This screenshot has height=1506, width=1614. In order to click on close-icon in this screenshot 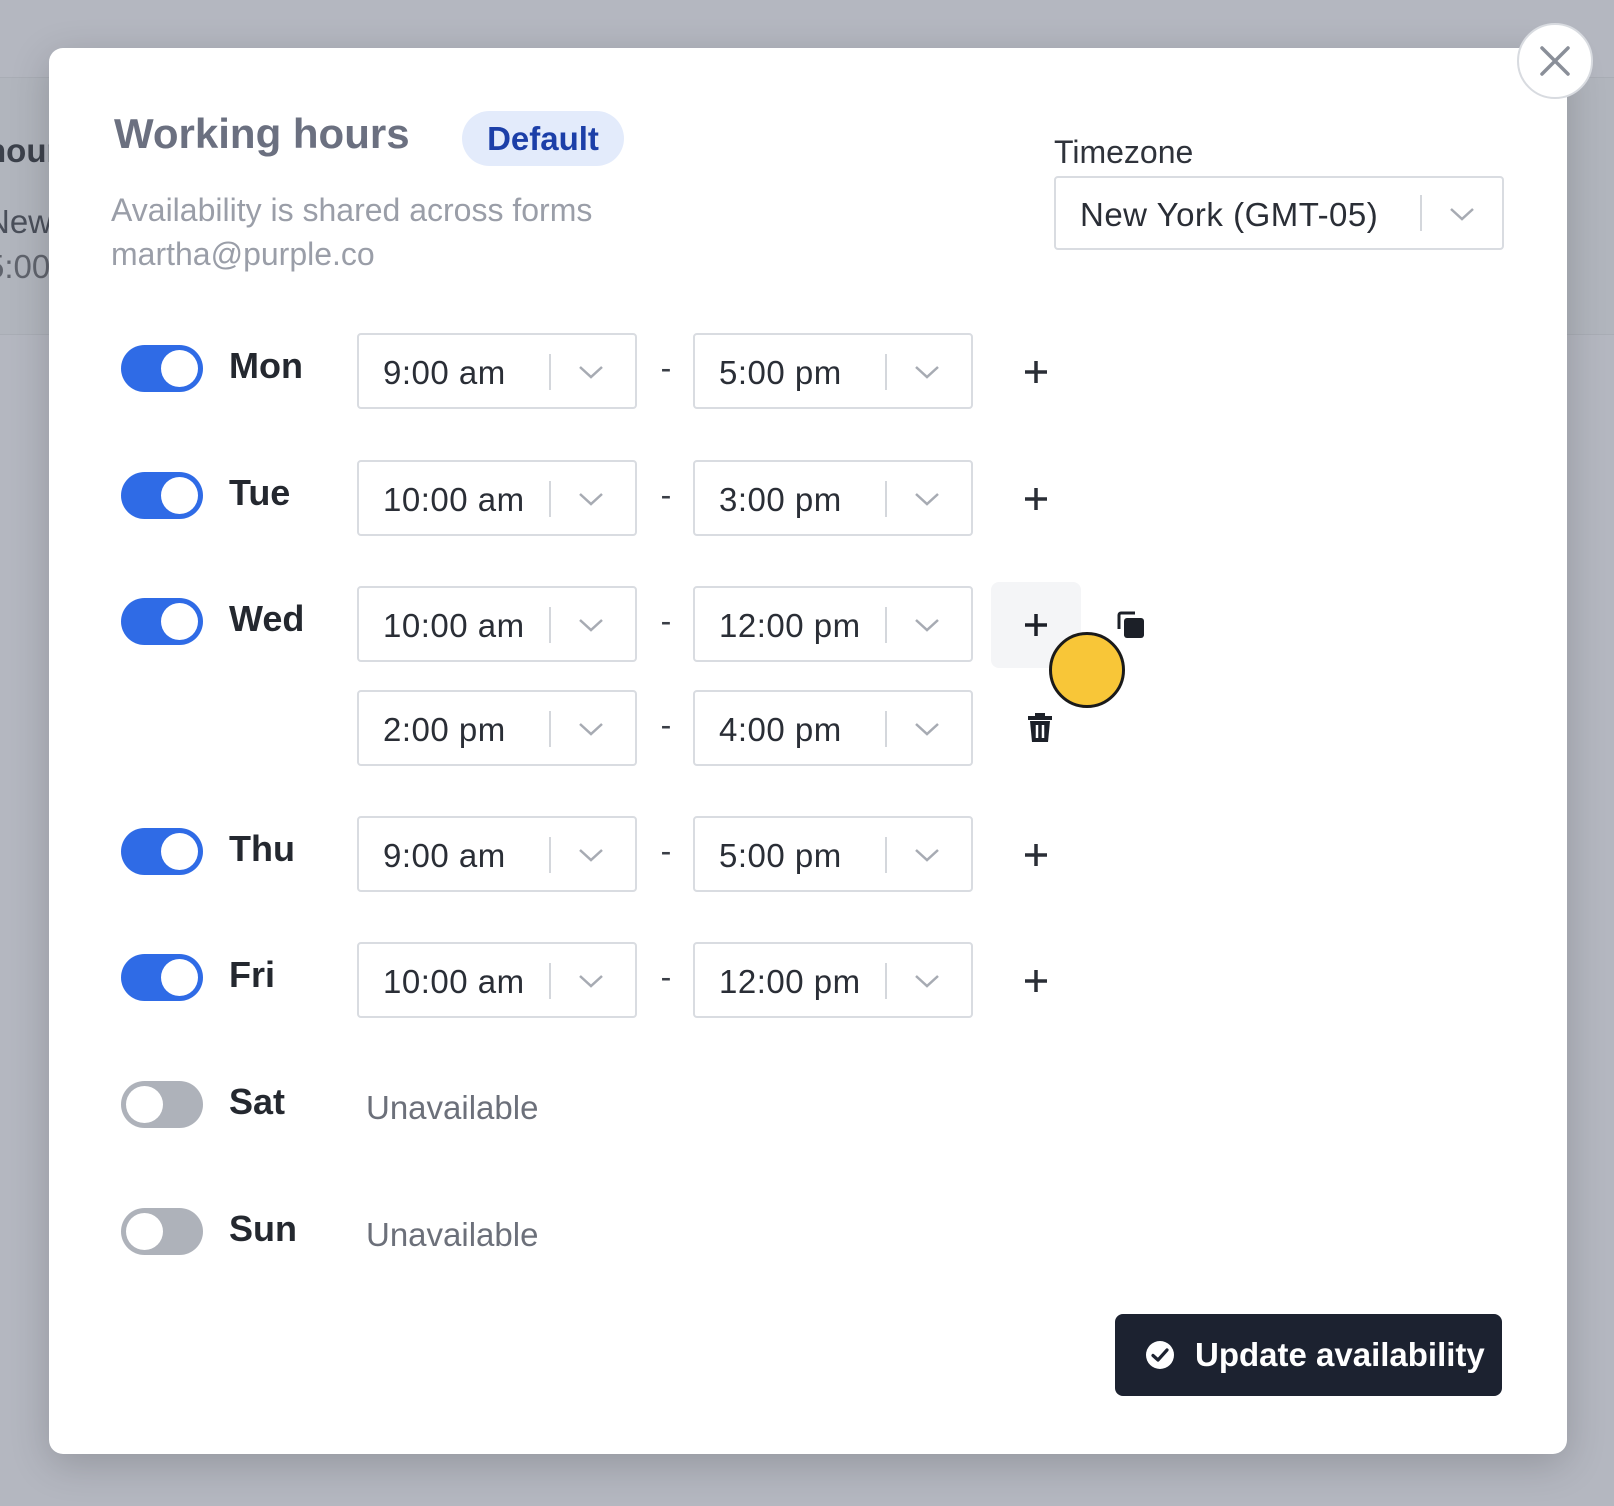, I will do `click(1555, 61)`.